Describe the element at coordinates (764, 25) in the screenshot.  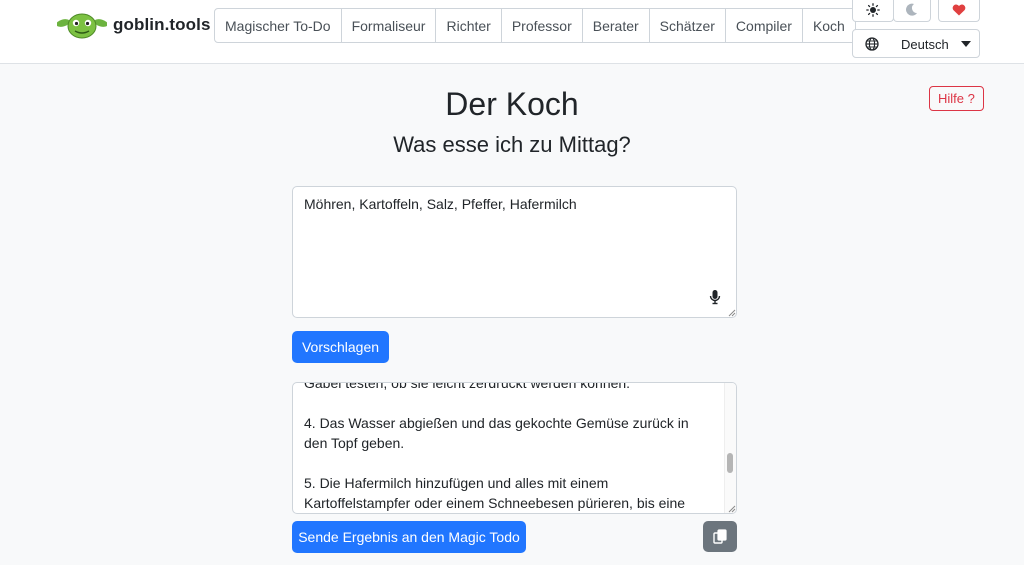
I see `tab-compiler: Compiler` at that location.